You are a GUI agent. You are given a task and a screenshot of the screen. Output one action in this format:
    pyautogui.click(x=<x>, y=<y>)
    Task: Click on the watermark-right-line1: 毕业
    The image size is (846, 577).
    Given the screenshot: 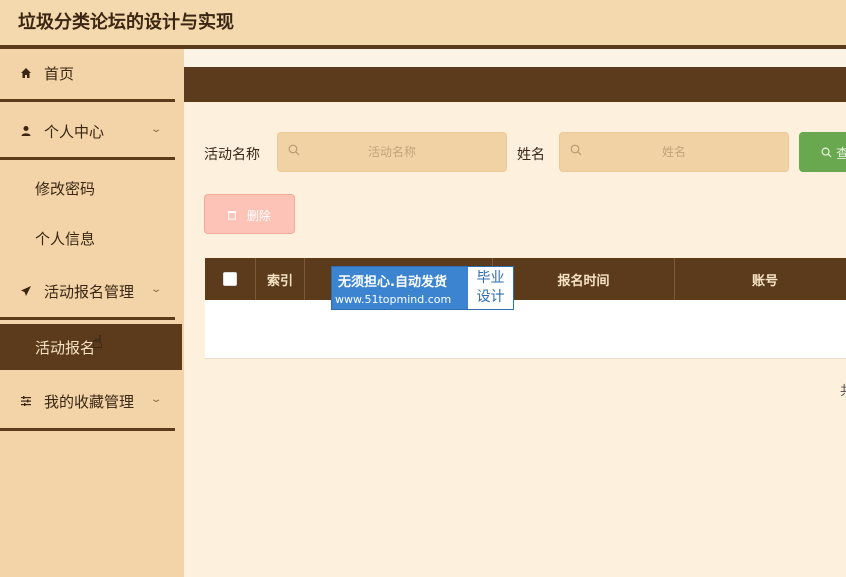 What is the action you would take?
    pyautogui.click(x=490, y=278)
    